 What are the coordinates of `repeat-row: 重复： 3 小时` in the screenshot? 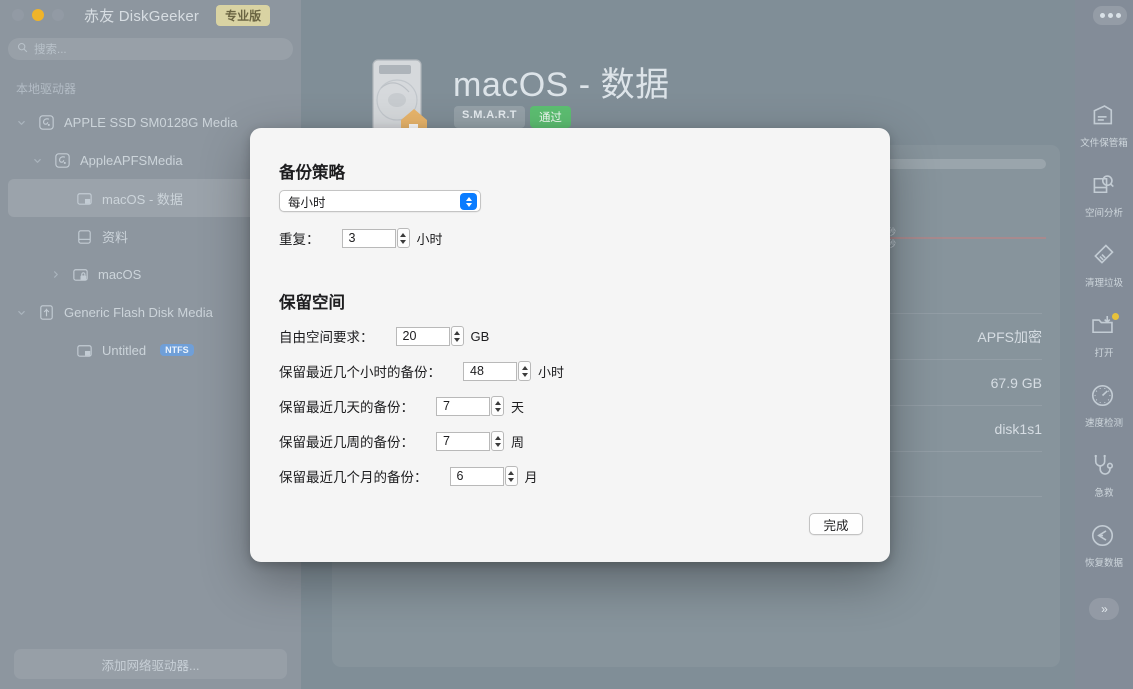 It's located at (361, 238).